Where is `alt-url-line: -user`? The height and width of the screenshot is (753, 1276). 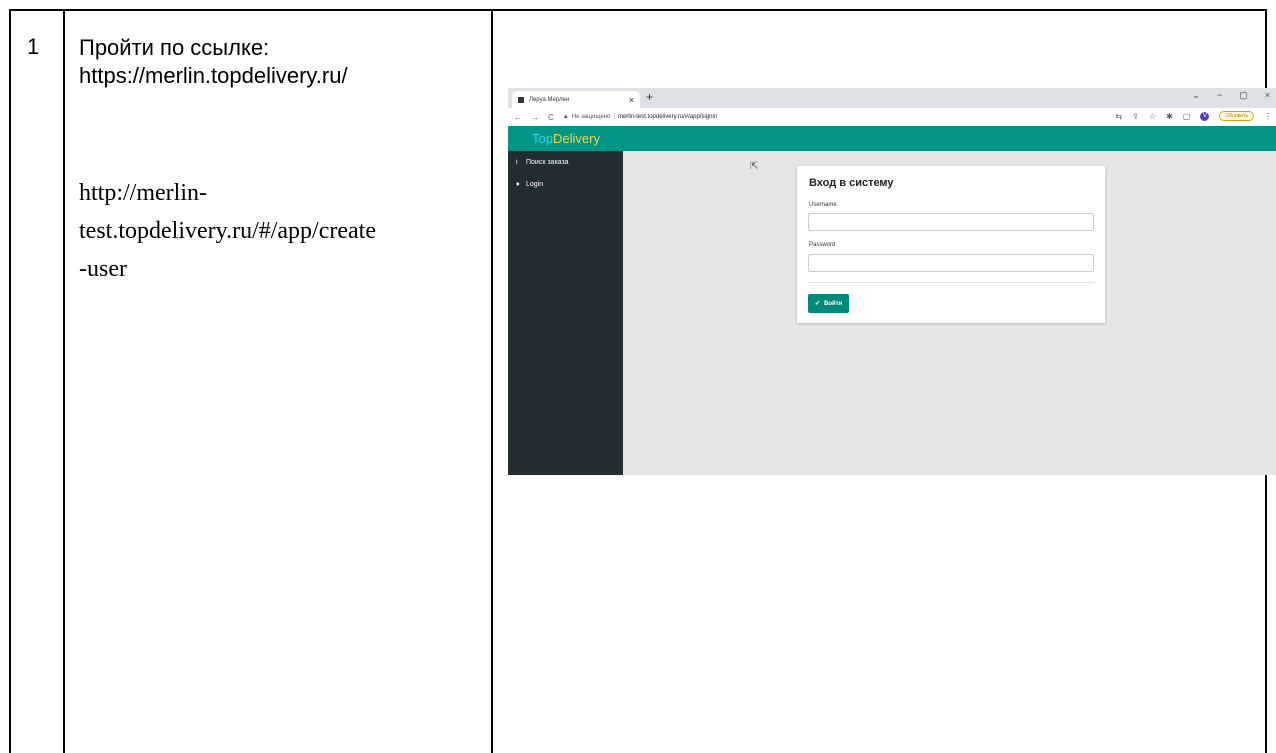 alt-url-line: -user is located at coordinates (103, 269).